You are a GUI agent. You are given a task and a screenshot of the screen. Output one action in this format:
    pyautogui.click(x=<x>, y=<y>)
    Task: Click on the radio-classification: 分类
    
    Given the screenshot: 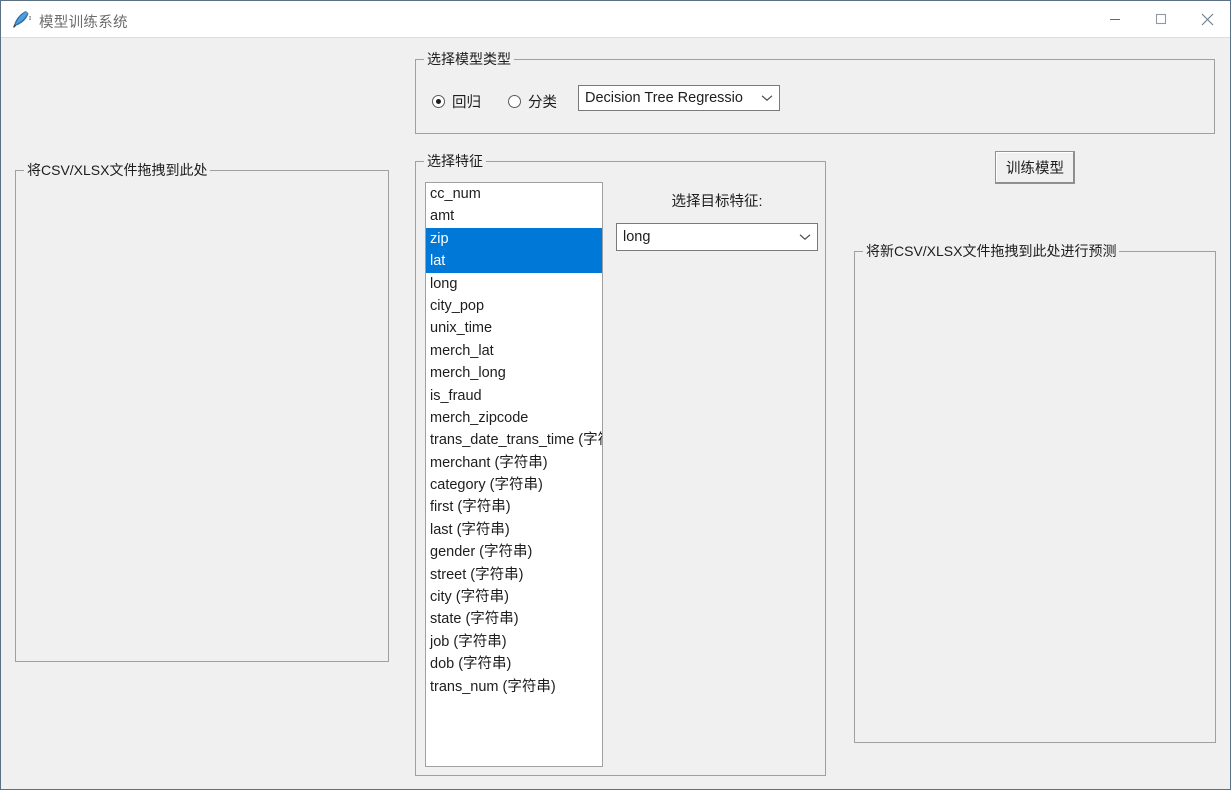 What is the action you would take?
    pyautogui.click(x=532, y=101)
    